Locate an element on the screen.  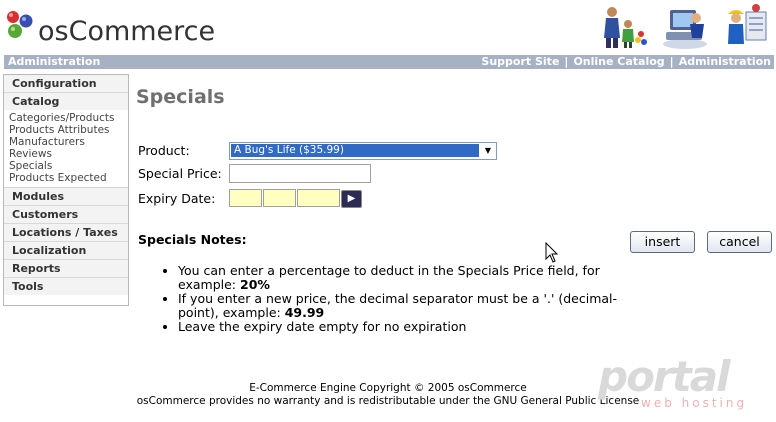
sidebar-item-configuration: Configuration is located at coordinates (66, 84).